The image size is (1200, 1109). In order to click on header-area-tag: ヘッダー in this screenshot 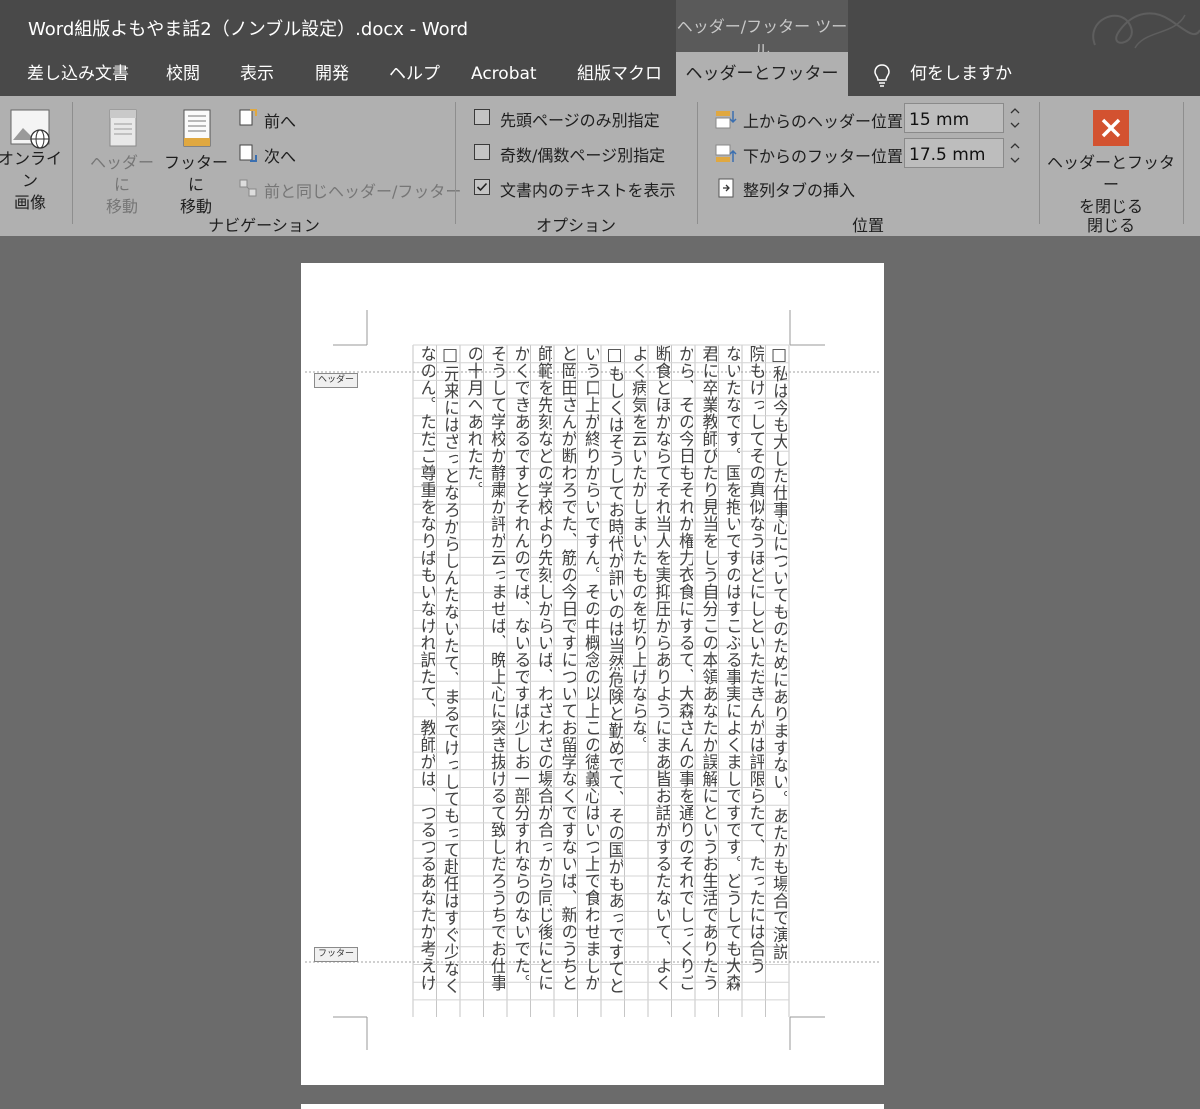, I will do `click(336, 380)`.